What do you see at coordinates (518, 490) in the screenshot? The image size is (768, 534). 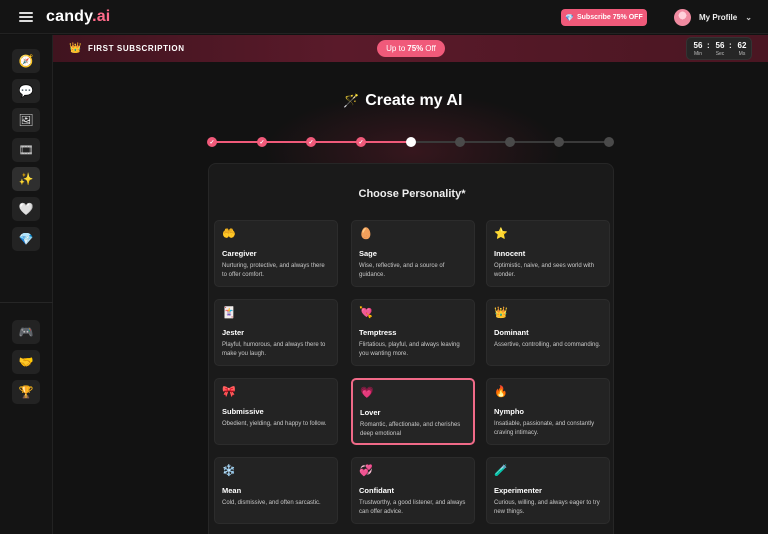 I see `personality-title: Experimenter` at bounding box center [518, 490].